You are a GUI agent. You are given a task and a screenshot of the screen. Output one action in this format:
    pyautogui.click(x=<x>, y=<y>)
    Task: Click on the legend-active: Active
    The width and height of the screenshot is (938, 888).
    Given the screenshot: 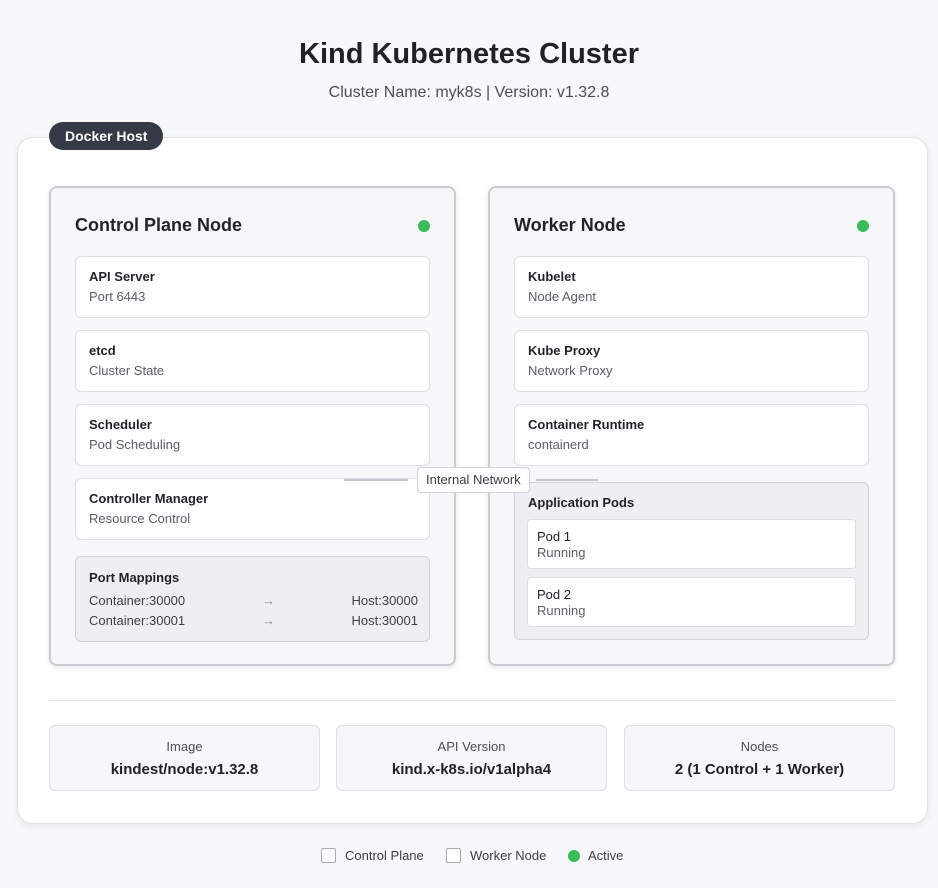 What is the action you would take?
    pyautogui.click(x=603, y=856)
    